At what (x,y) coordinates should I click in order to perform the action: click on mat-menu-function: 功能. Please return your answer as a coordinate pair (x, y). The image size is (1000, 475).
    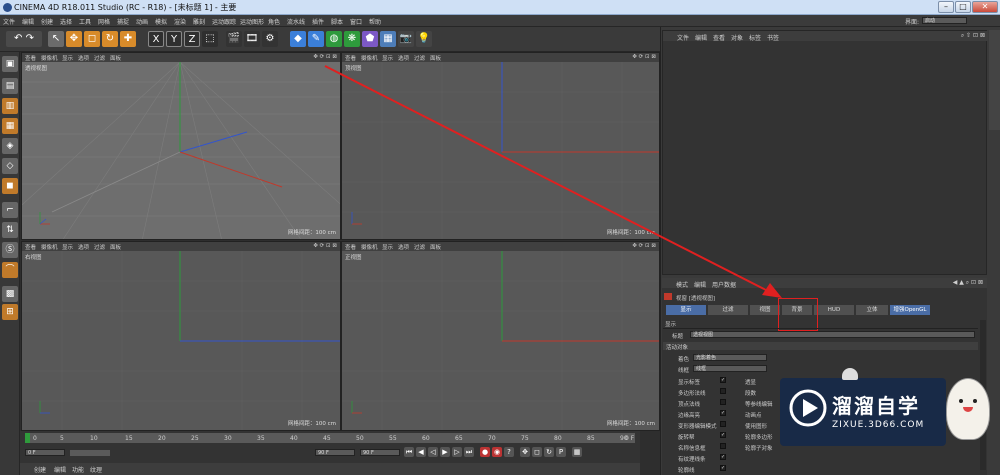
    Looking at the image, I should click on (78, 469).